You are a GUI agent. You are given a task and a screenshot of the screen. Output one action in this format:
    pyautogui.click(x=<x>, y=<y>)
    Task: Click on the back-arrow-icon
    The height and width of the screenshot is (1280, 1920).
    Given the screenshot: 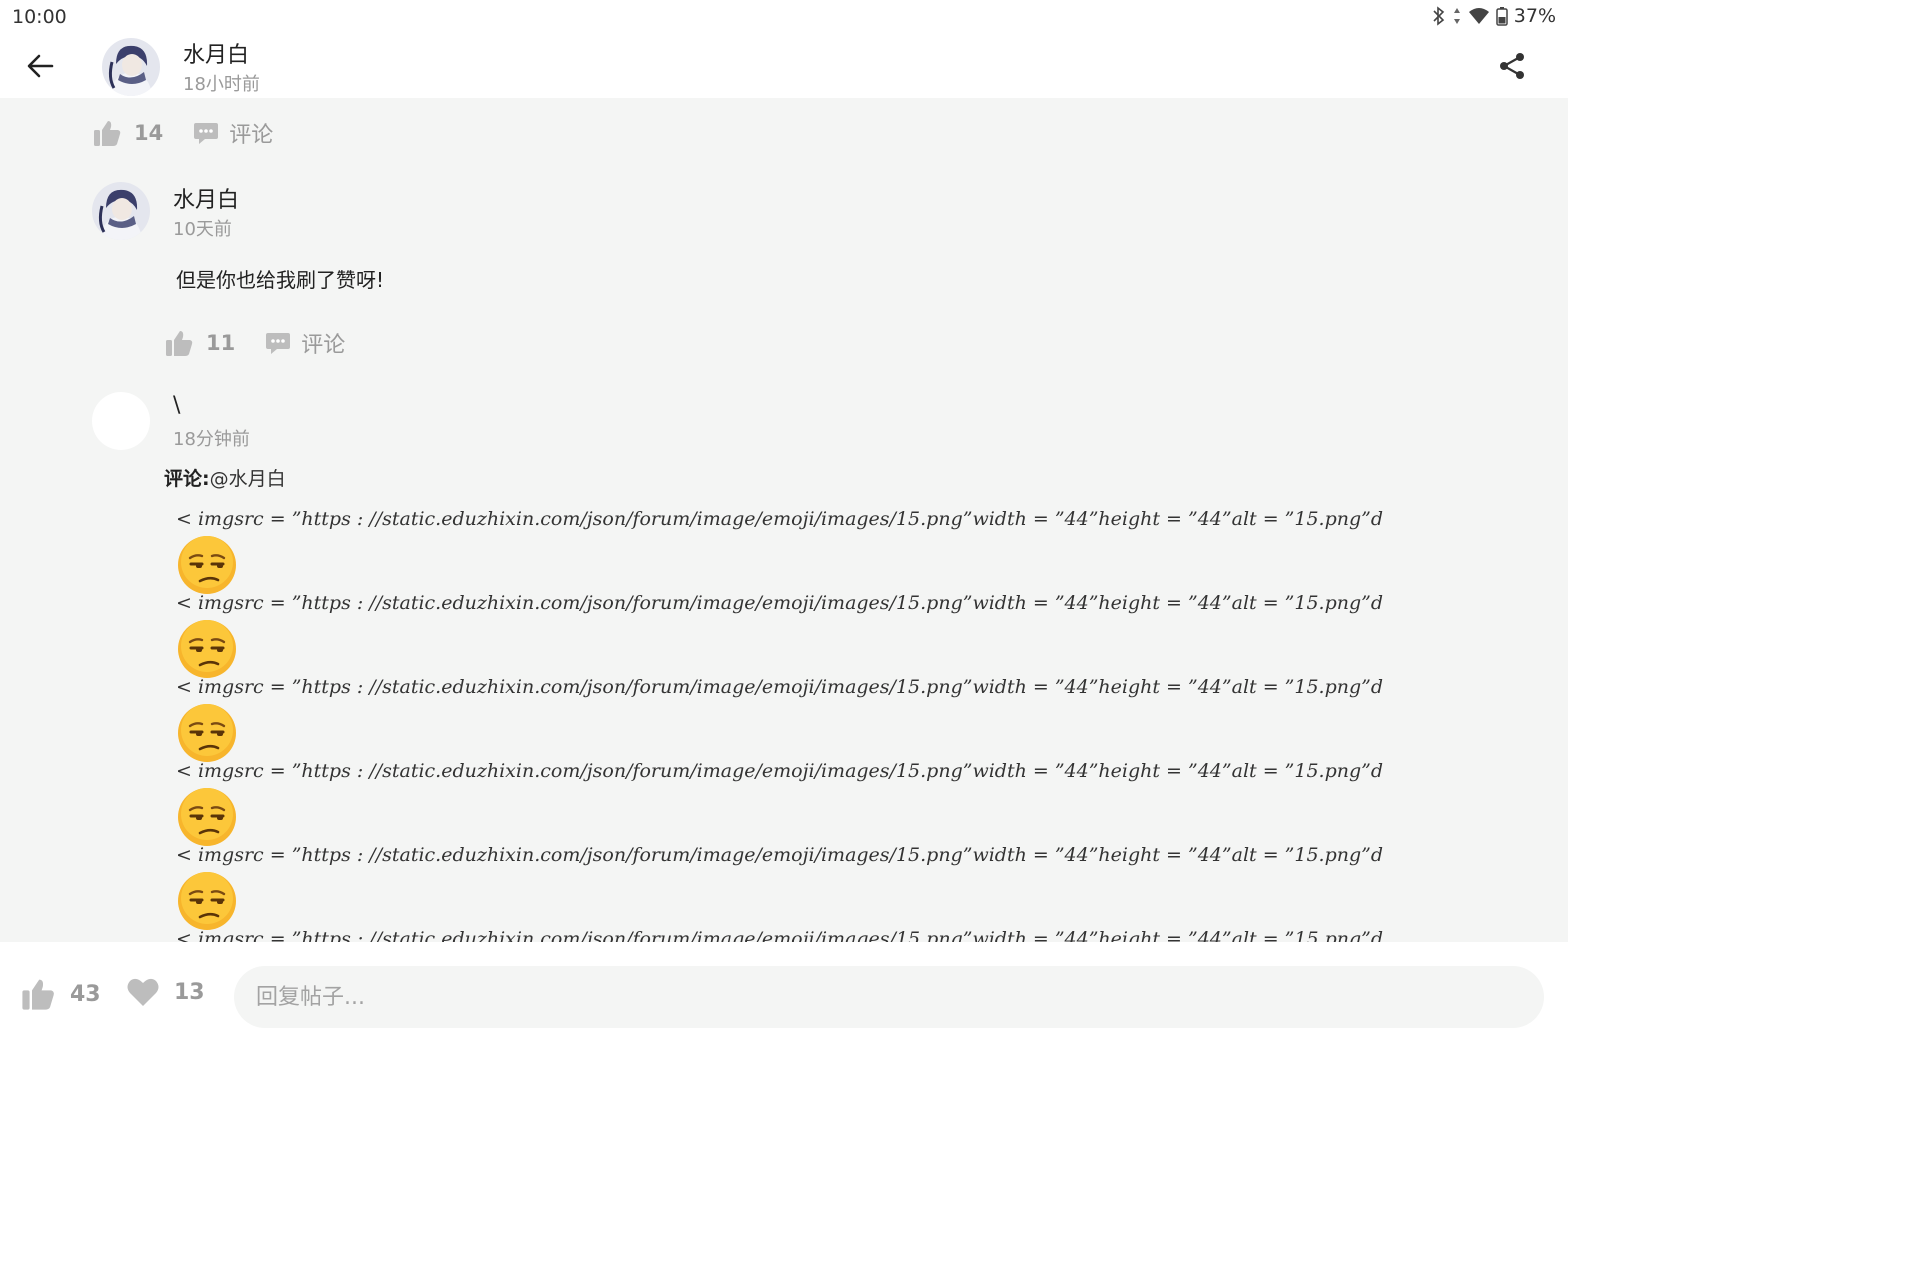 What is the action you would take?
    pyautogui.click(x=40, y=66)
    